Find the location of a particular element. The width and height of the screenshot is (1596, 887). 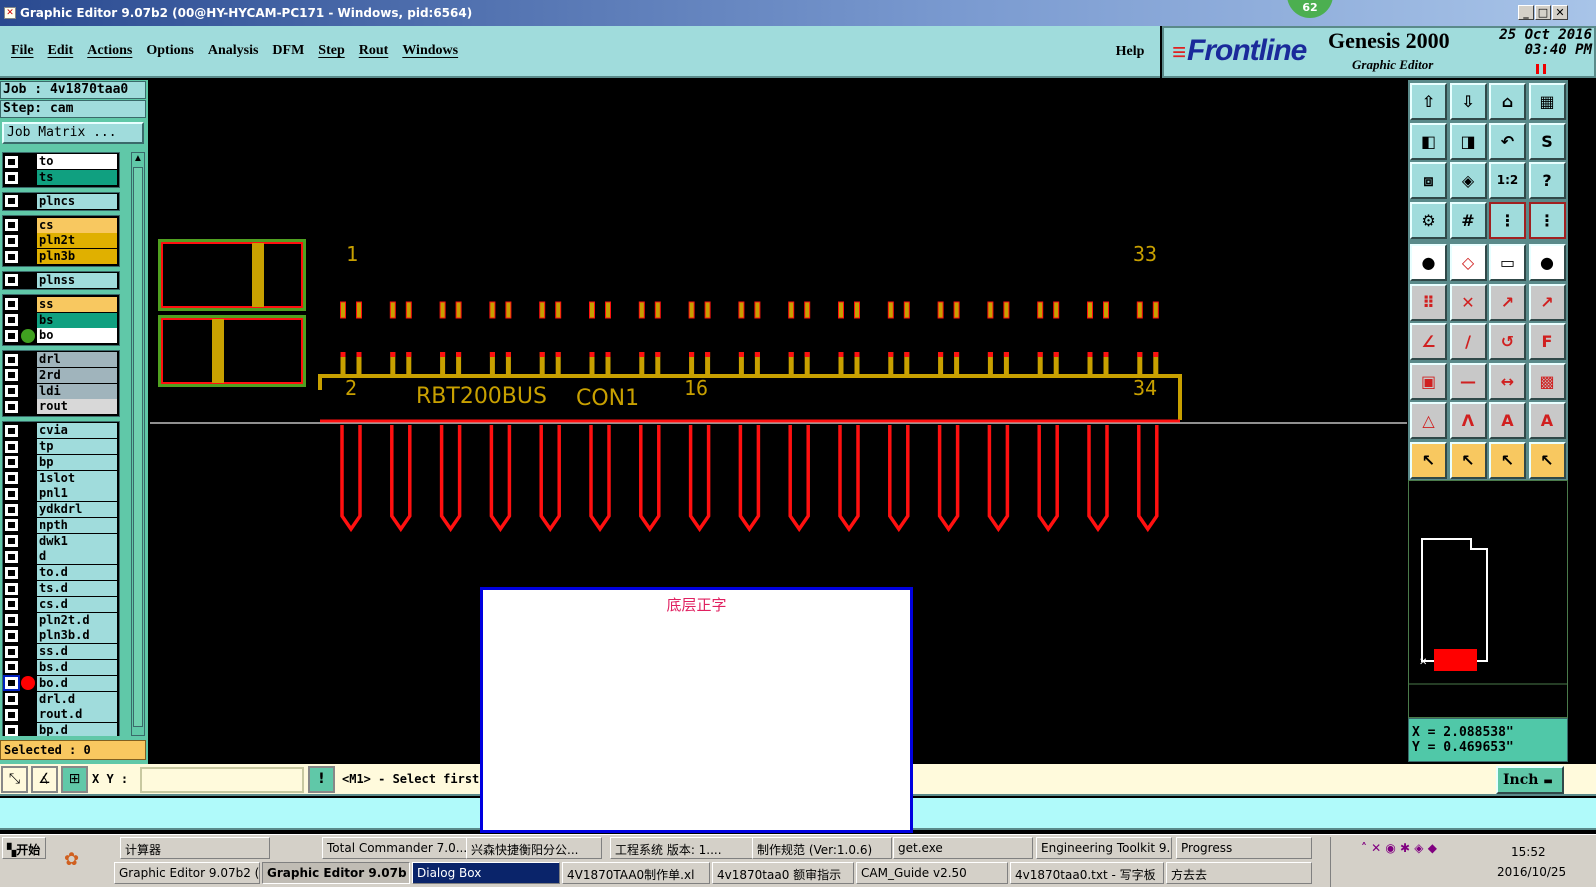

layer-row-2rd: 2rd is located at coordinates (61, 375).